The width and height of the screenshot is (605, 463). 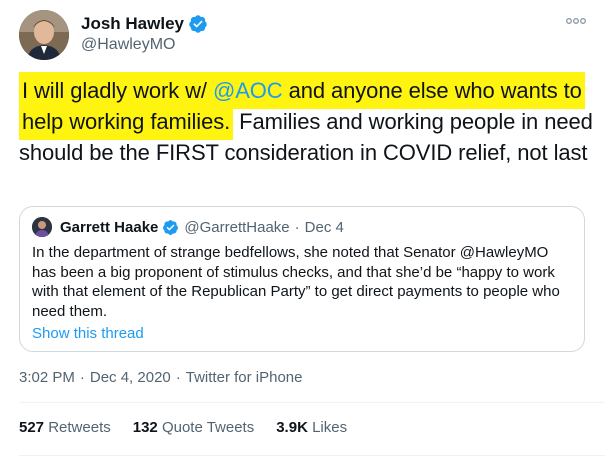 I want to click on tweet-source: Twitter for iPhone, so click(x=244, y=377).